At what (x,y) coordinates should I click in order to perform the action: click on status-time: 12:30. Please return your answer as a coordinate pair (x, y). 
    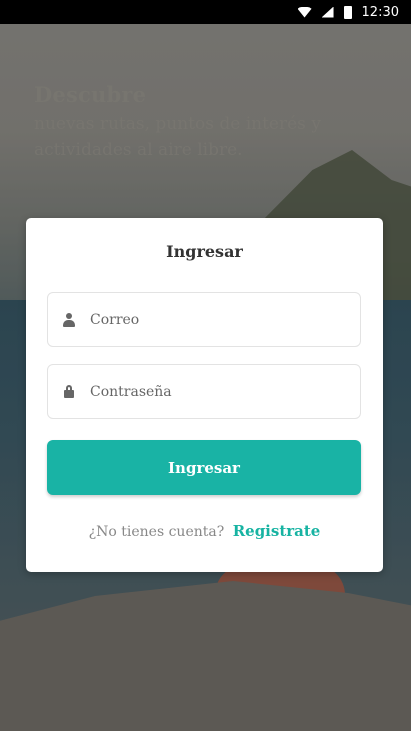
    Looking at the image, I should click on (380, 12).